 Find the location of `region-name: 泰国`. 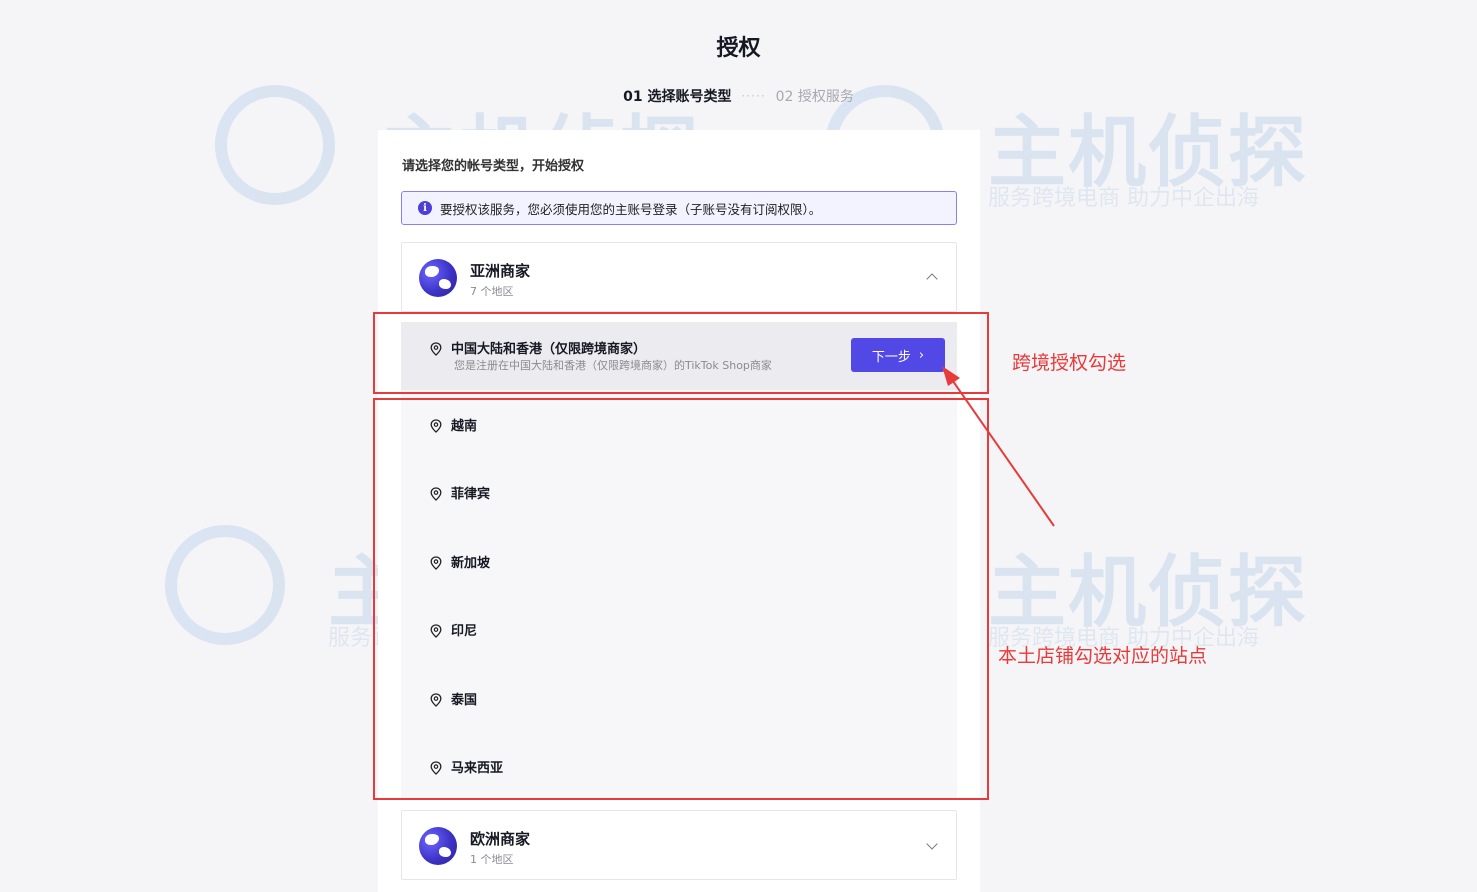

region-name: 泰国 is located at coordinates (464, 700).